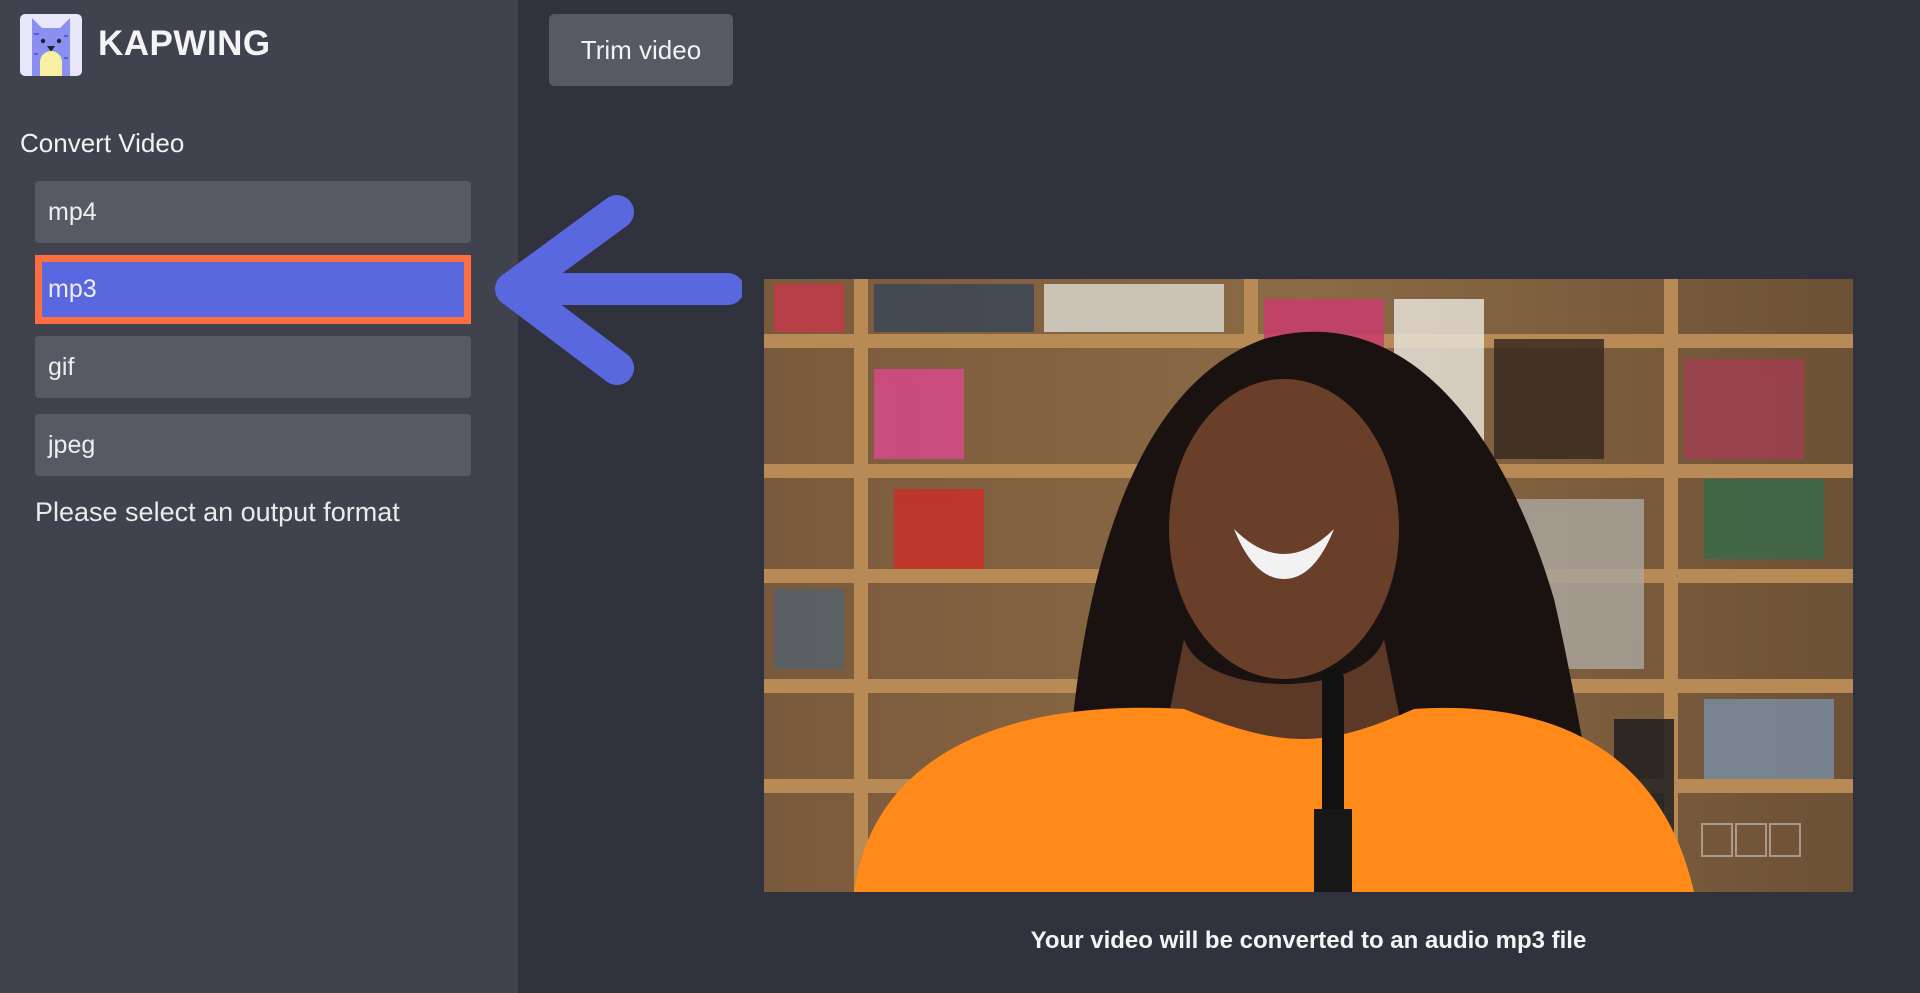  Describe the element at coordinates (253, 445) in the screenshot. I see `format-option-jpeg: jpeg` at that location.